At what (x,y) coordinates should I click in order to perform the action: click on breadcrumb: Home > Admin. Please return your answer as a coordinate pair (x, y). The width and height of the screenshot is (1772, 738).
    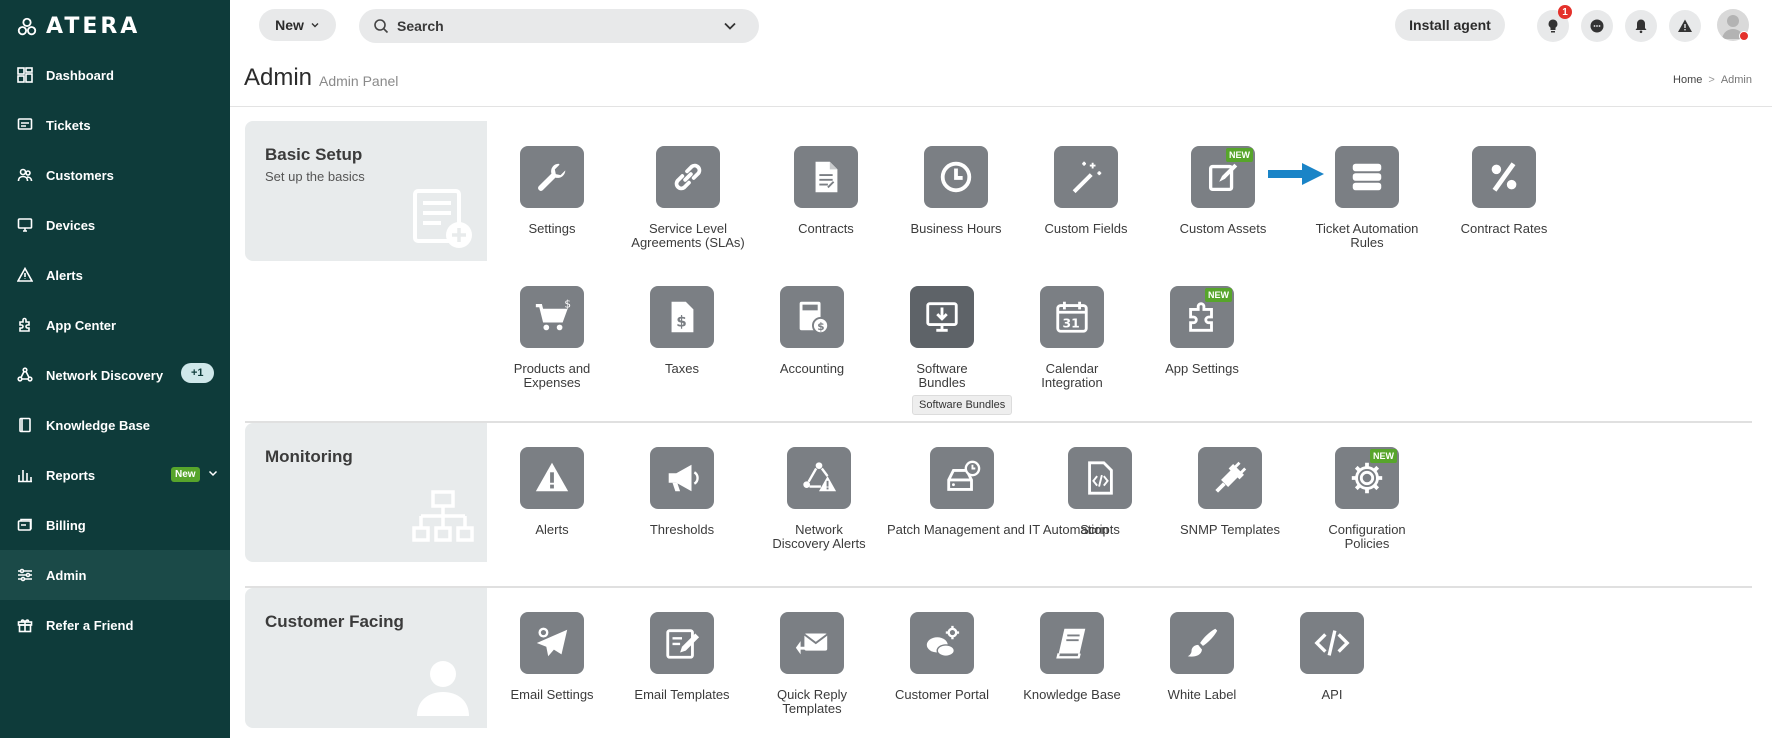
    Looking at the image, I should click on (1712, 80).